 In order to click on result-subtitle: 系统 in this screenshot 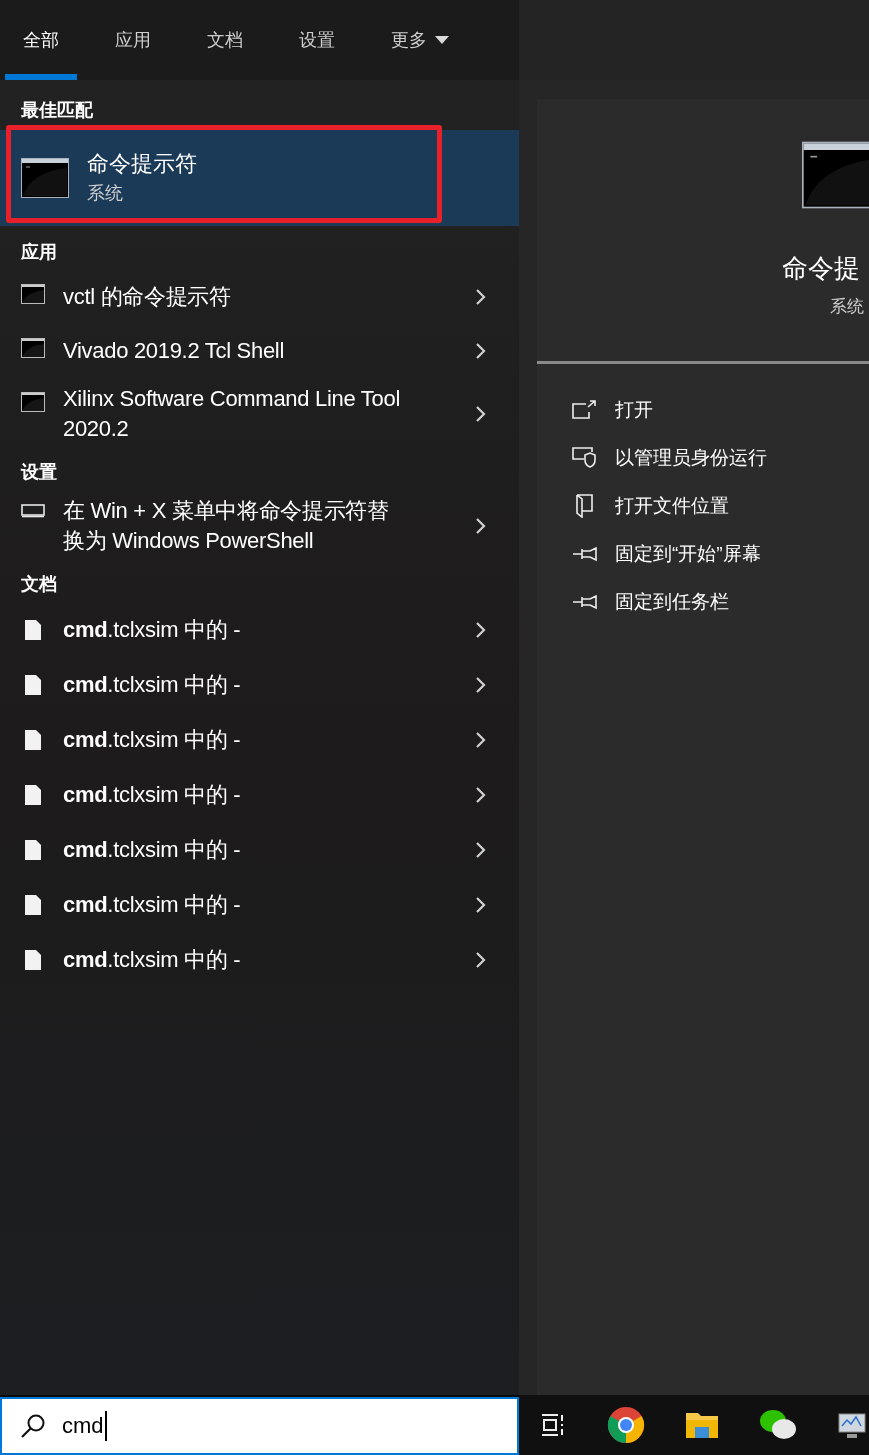, I will do `click(105, 193)`.